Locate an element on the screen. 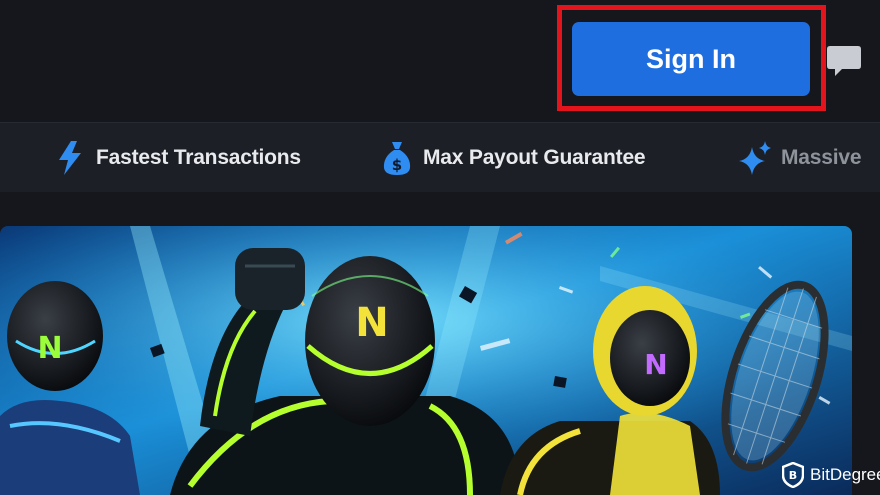  feature-max-payout: $ Max Payout Guarantee is located at coordinates (513, 157).